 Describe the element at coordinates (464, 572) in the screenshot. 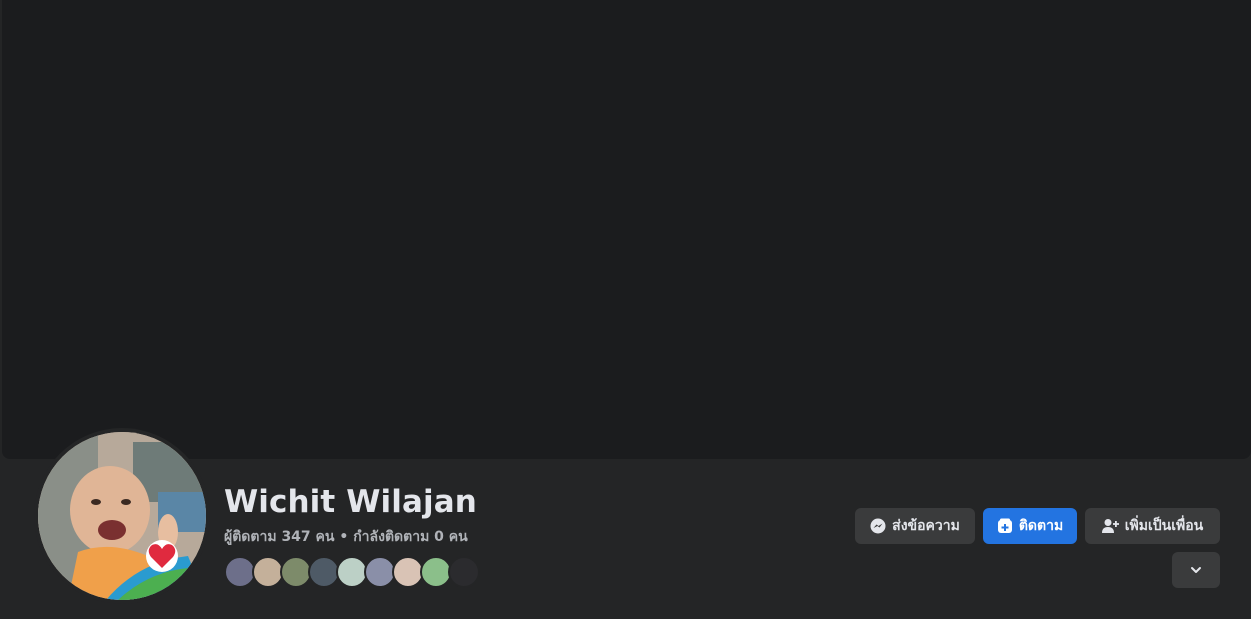

I see `follower-avatar` at that location.